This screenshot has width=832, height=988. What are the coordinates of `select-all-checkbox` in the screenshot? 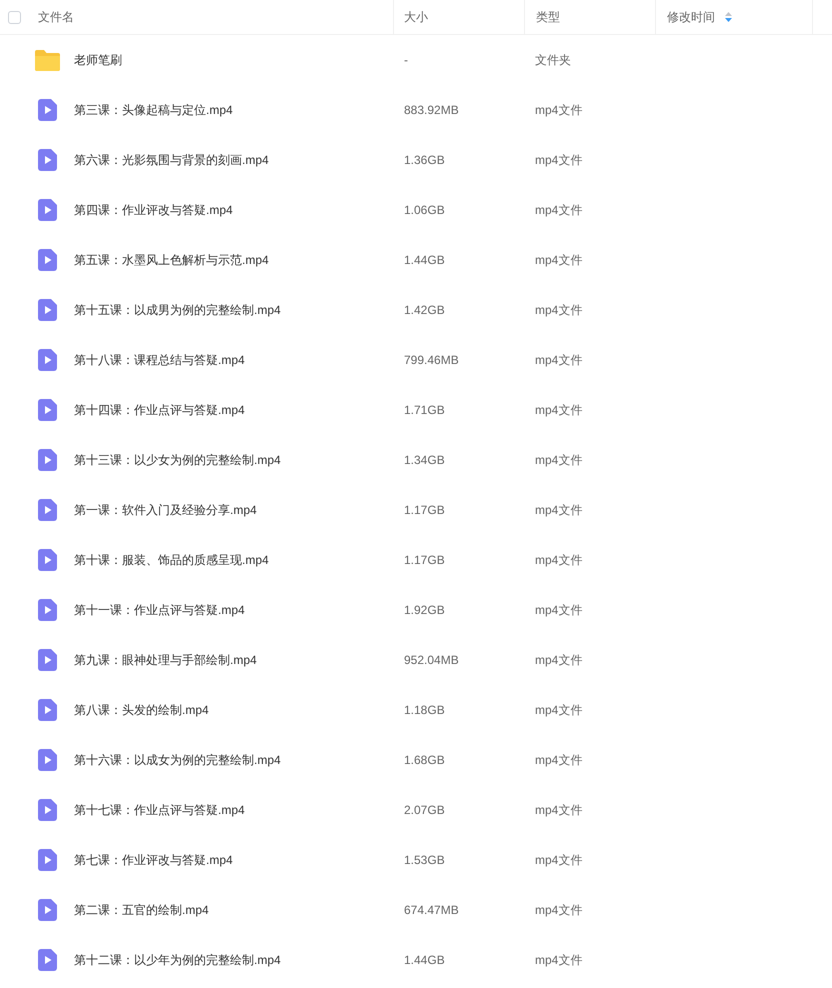 It's located at (14, 17).